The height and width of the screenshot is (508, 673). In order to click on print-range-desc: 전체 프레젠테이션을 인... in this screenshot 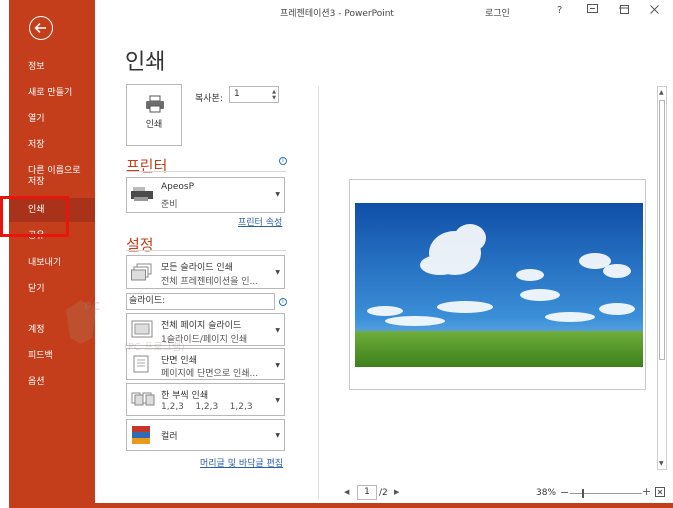, I will do `click(210, 282)`.